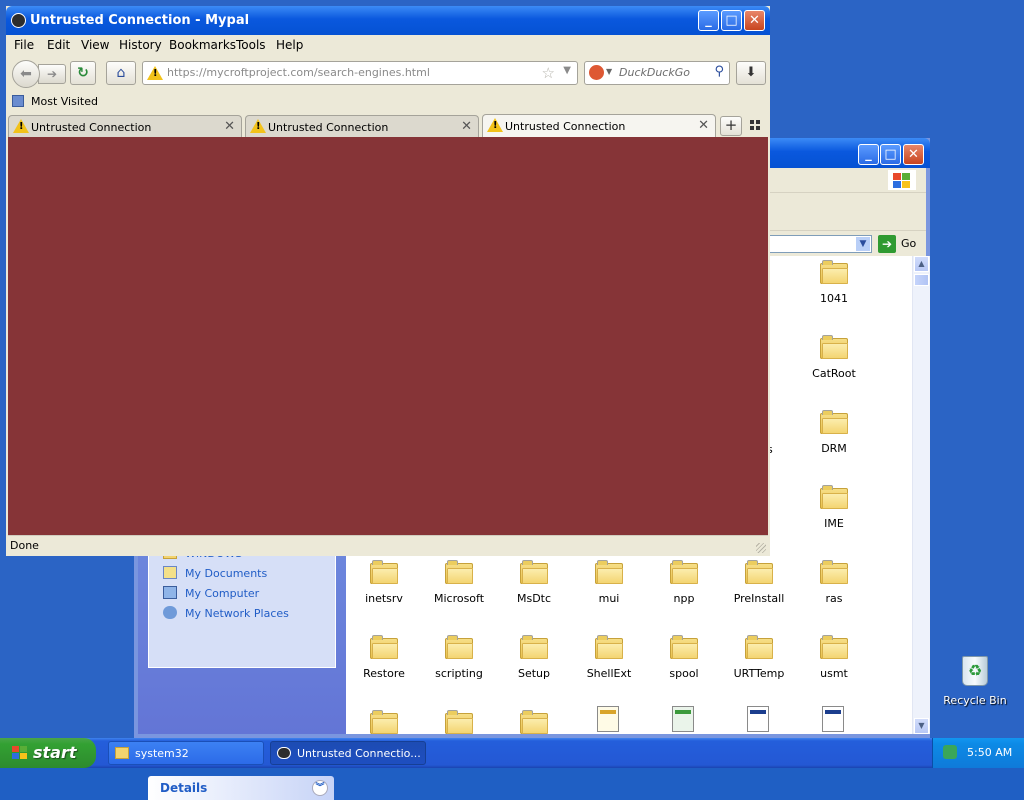  I want to click on folder-label: CatRoot, so click(834, 373).